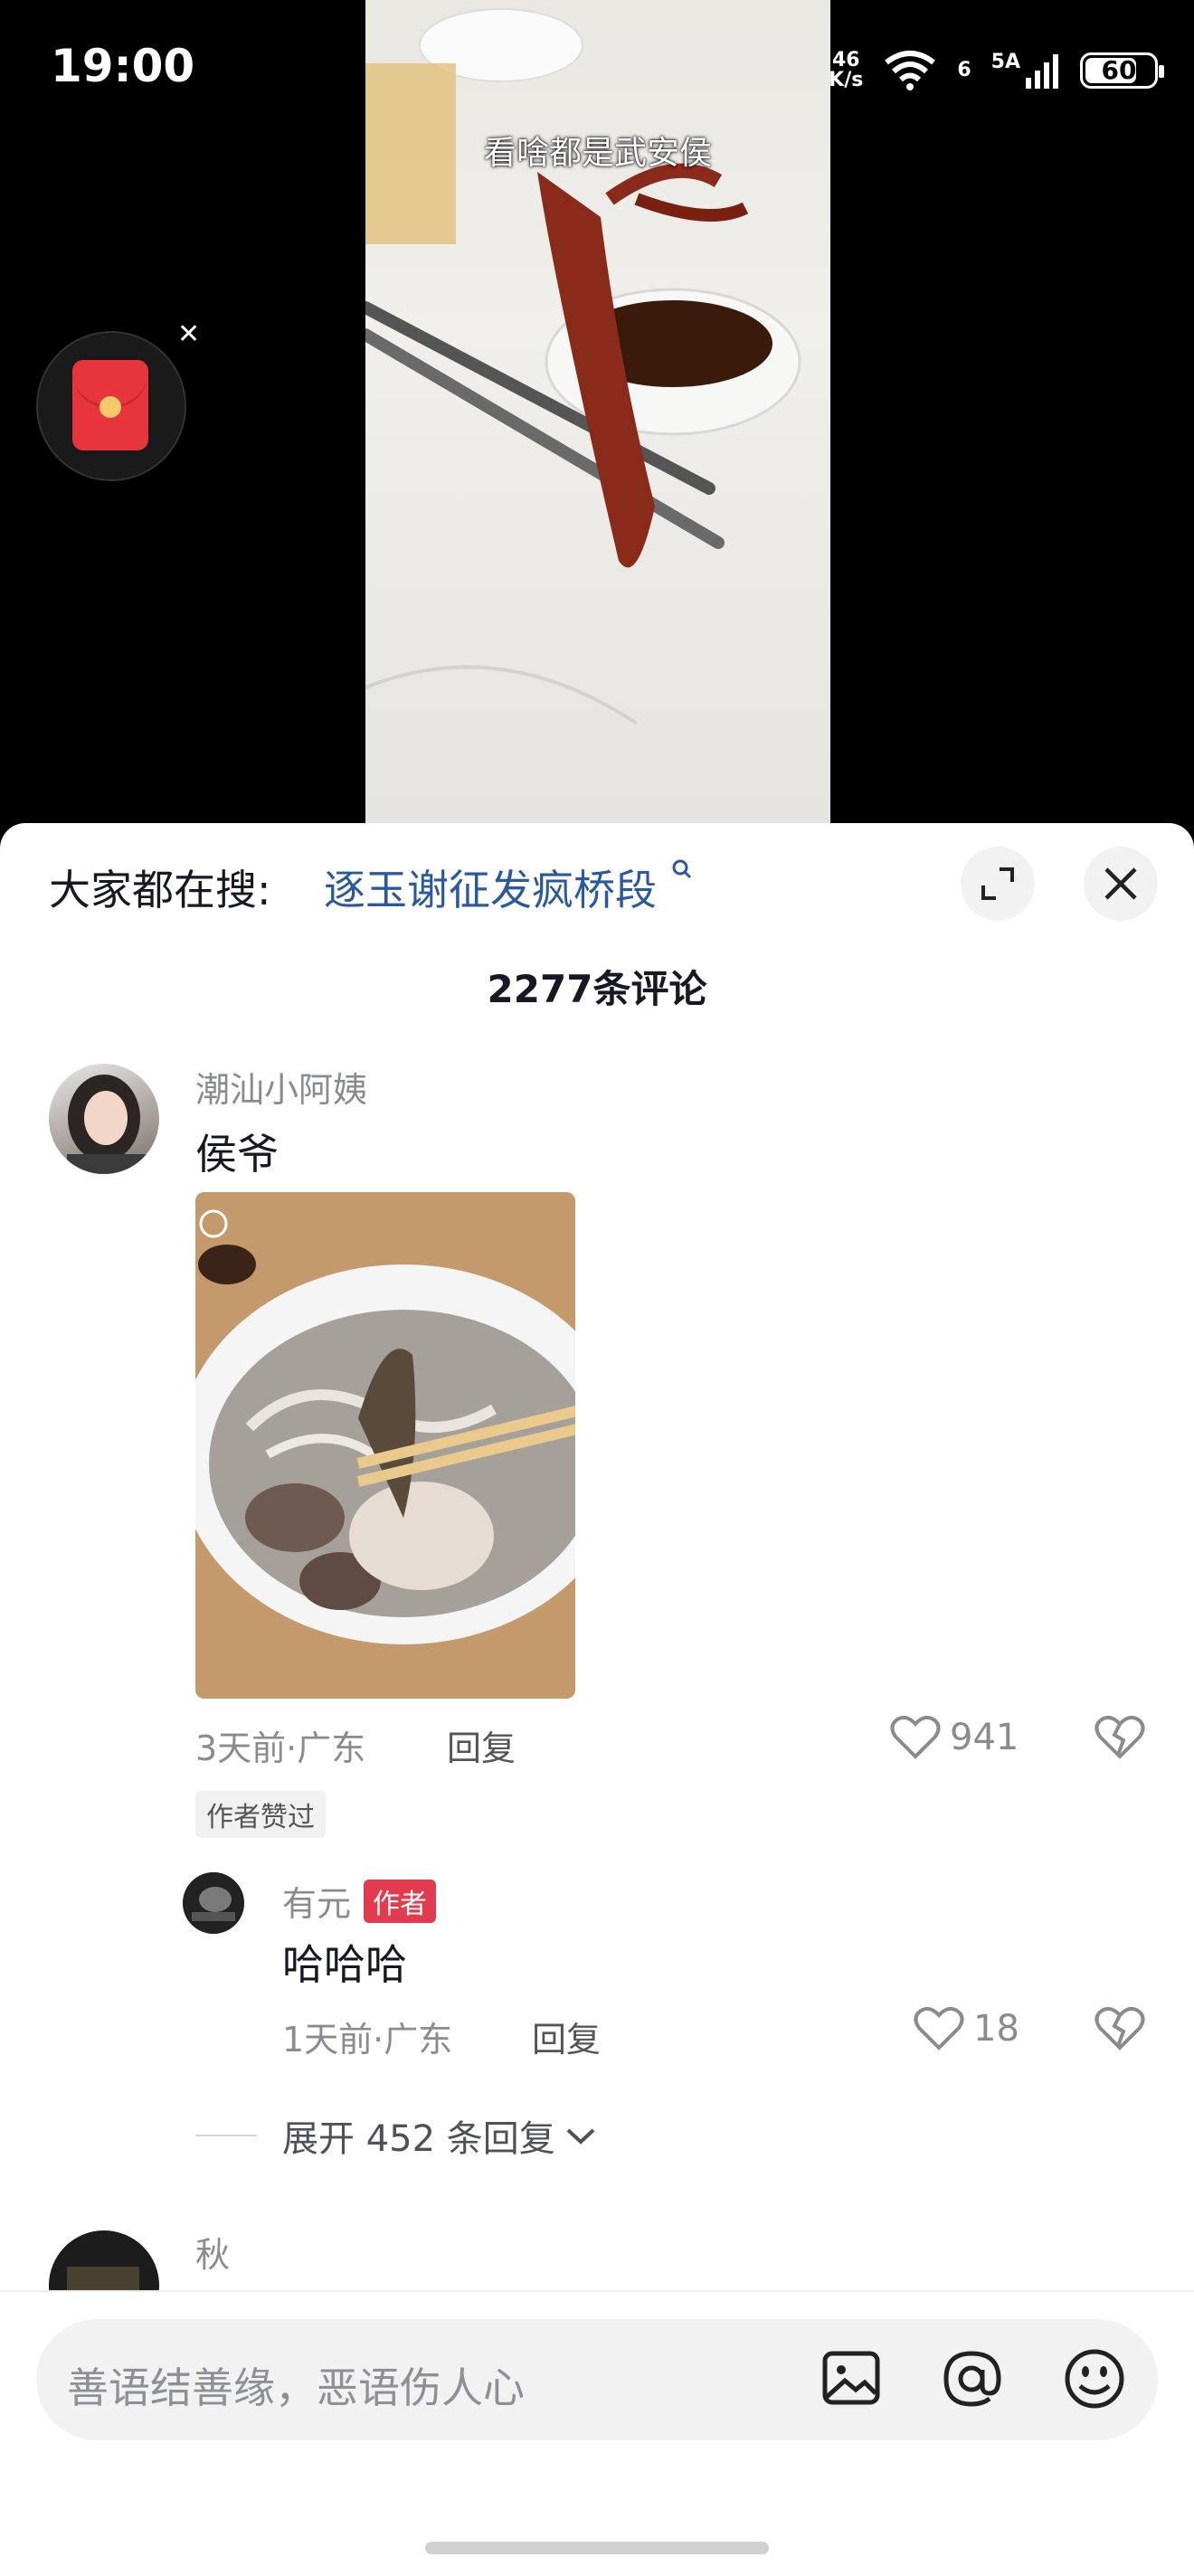 The image size is (1194, 2576). I want to click on signal-bars-icon, so click(1042, 72).